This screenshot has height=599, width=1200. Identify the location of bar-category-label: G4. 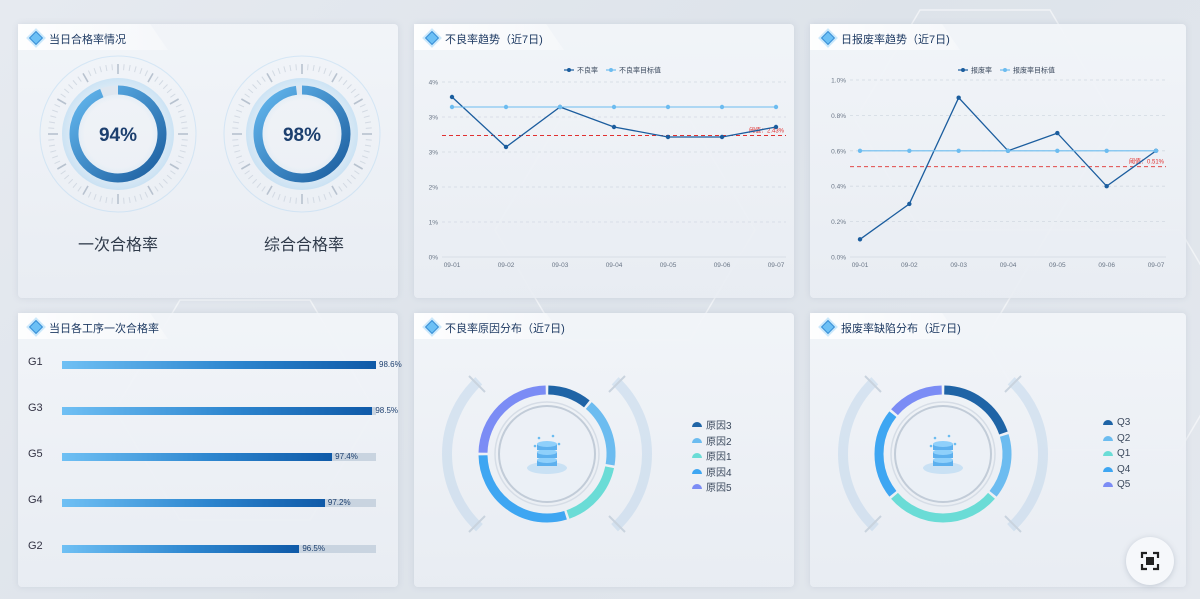
(35, 500).